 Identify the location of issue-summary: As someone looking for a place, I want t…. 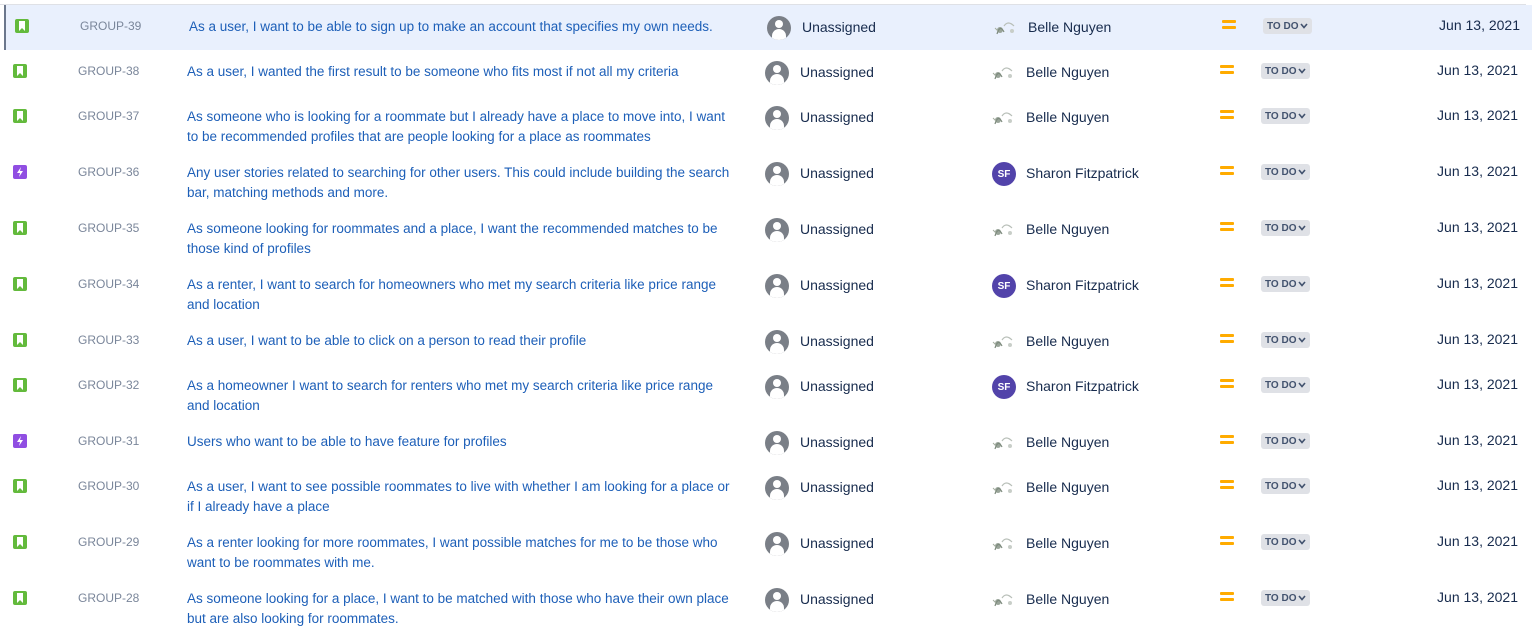
(471, 599).